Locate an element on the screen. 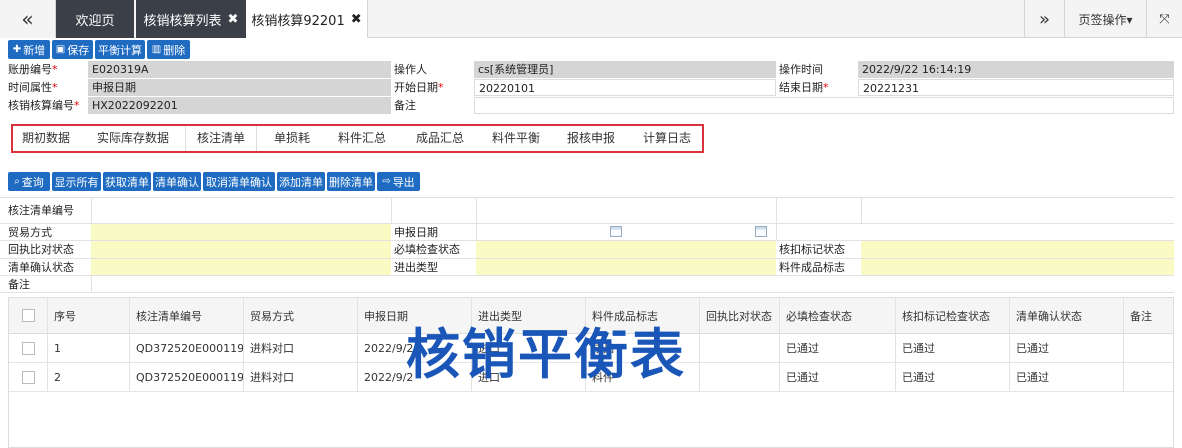 The width and height of the screenshot is (1182, 448). trade-mode-select is located at coordinates (241, 232).